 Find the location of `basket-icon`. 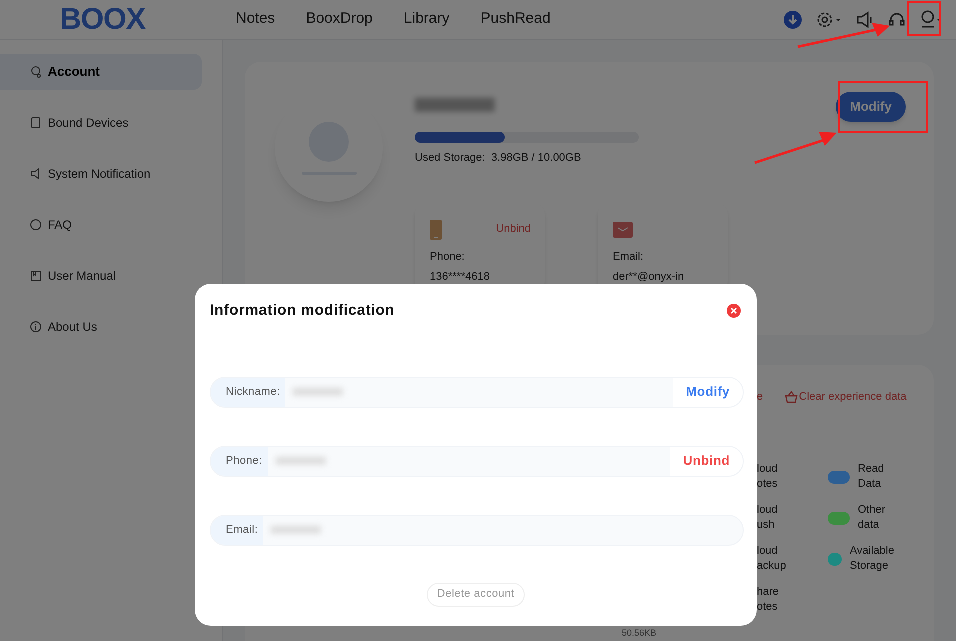

basket-icon is located at coordinates (791, 397).